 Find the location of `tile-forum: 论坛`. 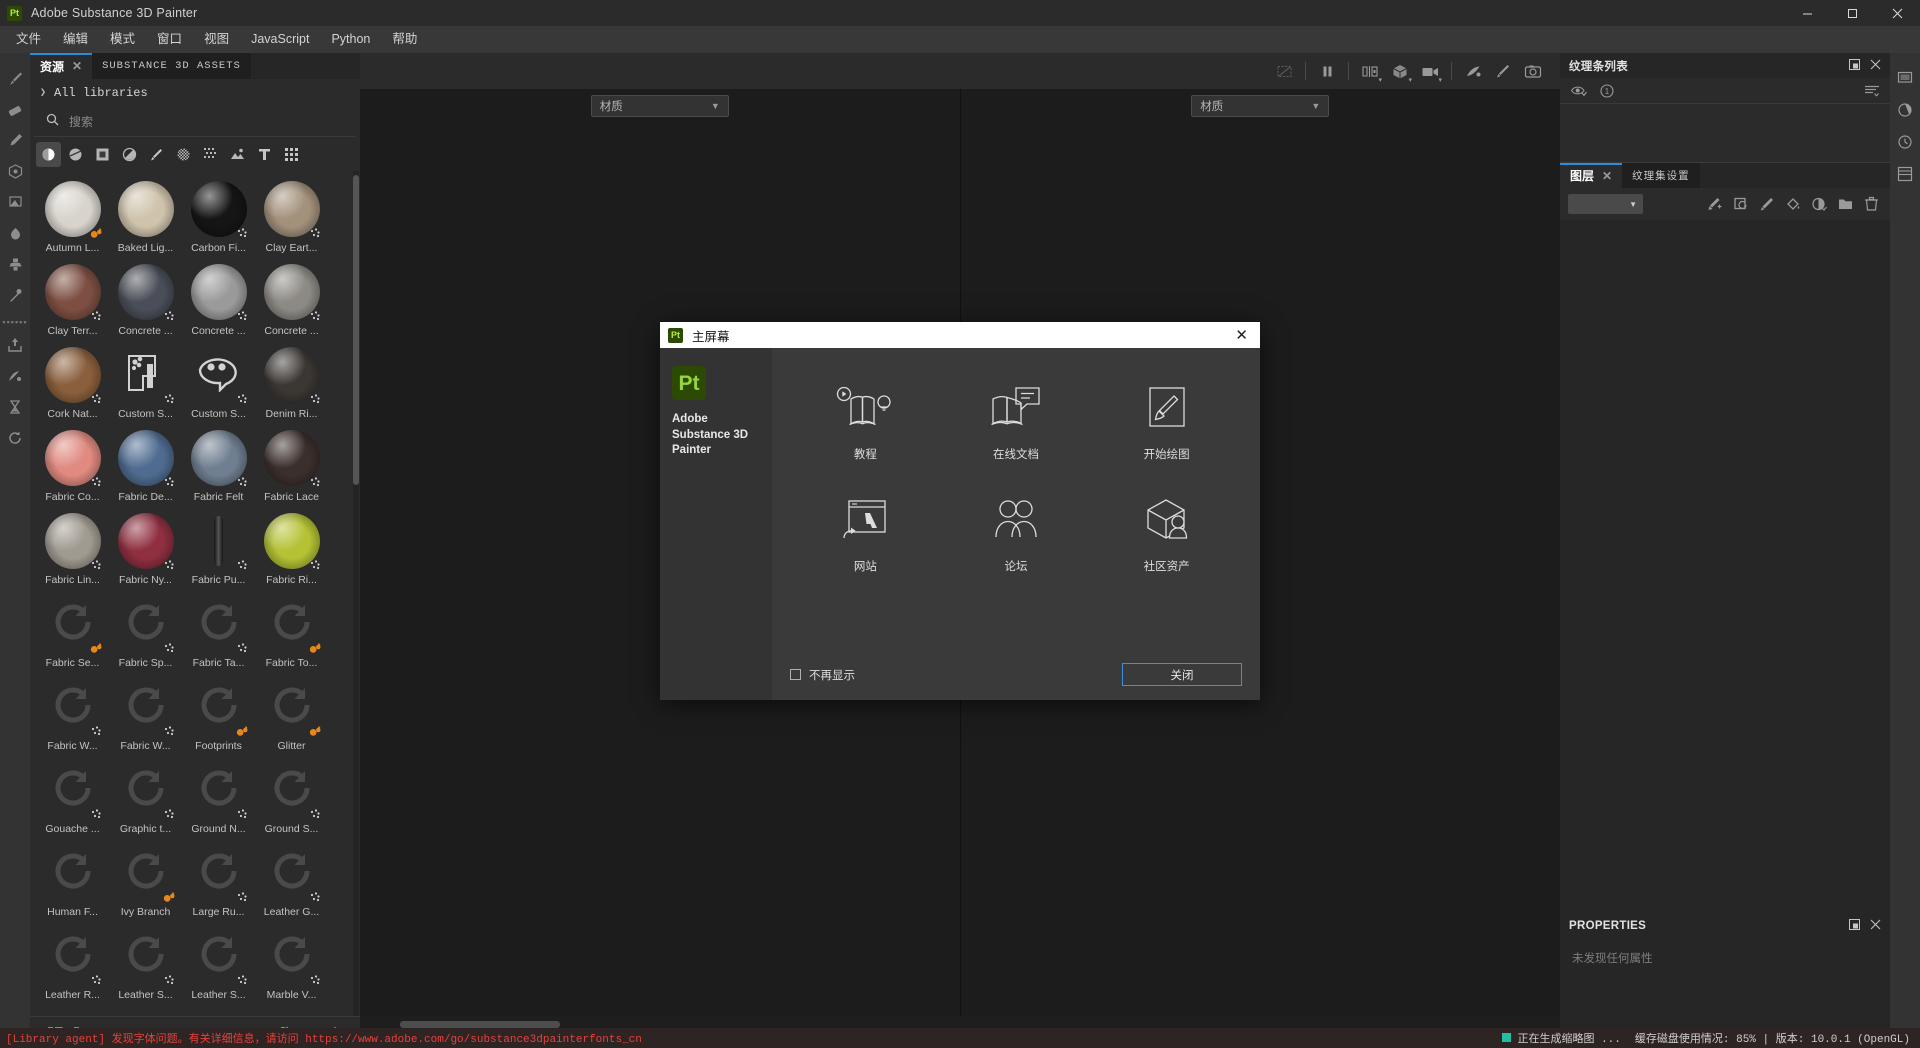

tile-forum: 论坛 is located at coordinates (1016, 532).